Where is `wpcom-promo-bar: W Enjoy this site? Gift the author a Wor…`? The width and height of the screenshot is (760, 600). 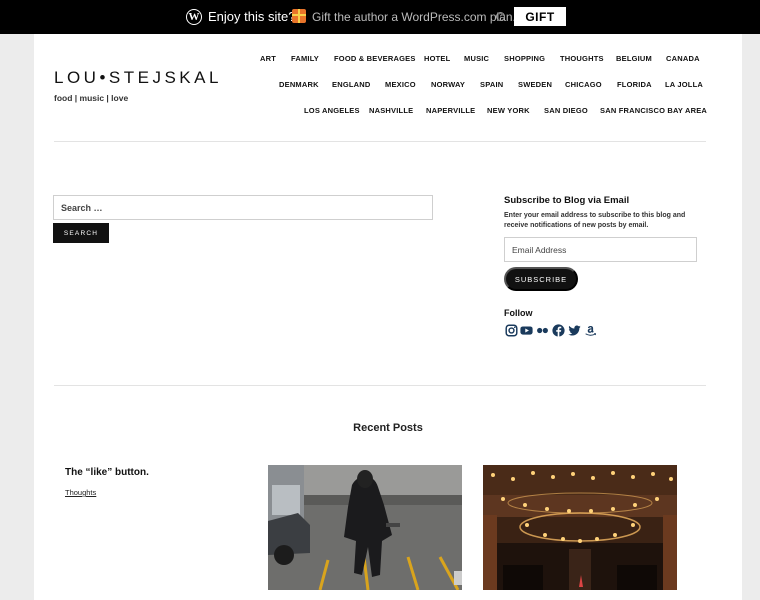
wpcom-promo-bar: W Enjoy this site? Gift the author a Wor… is located at coordinates (380, 17).